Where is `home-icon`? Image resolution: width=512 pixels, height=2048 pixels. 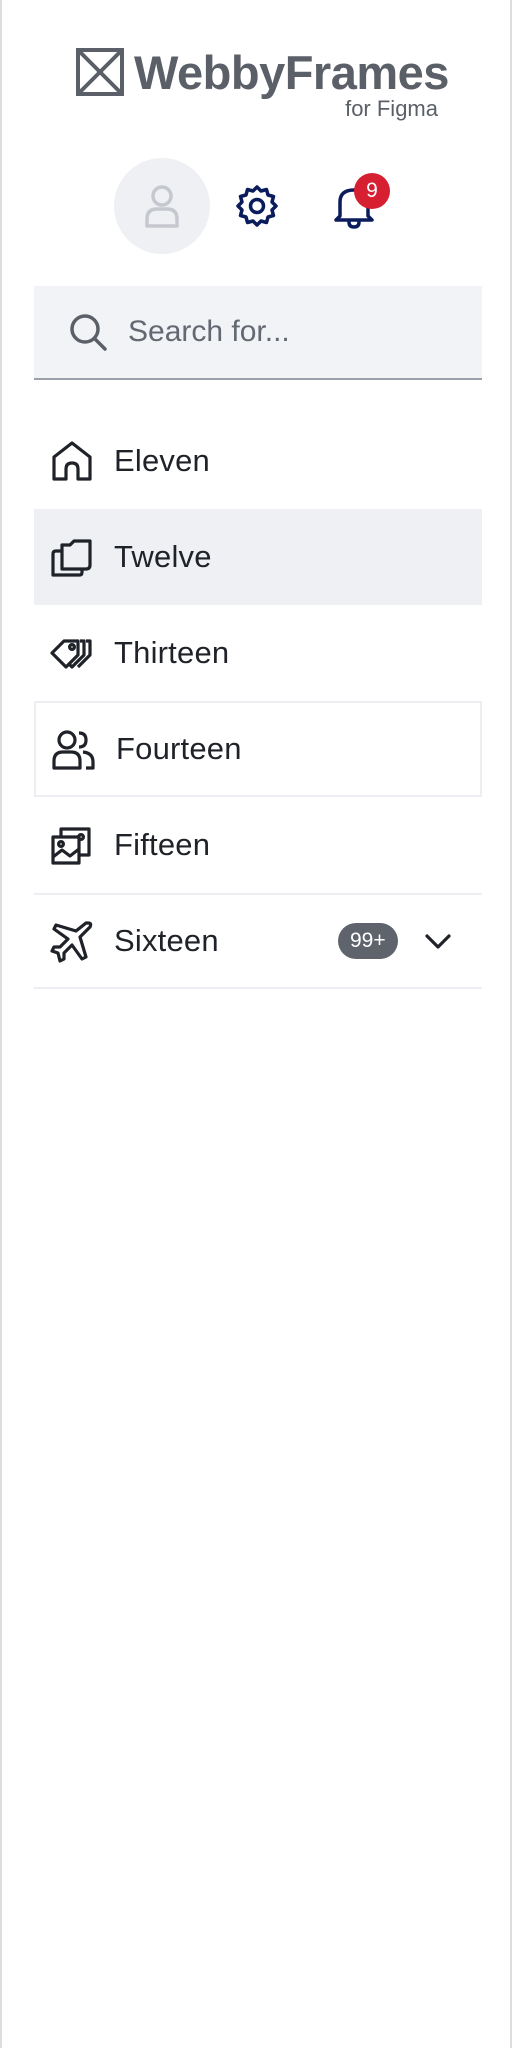 home-icon is located at coordinates (72, 461).